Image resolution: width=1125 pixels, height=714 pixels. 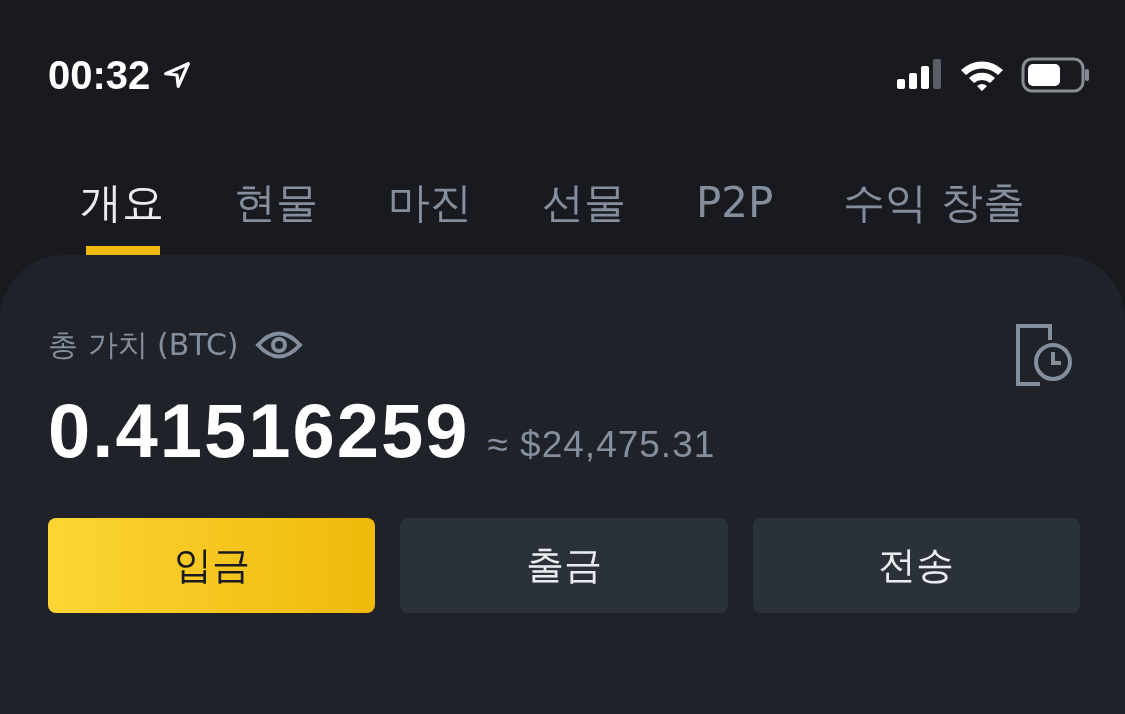 What do you see at coordinates (1045, 355) in the screenshot?
I see `history-document-icon` at bounding box center [1045, 355].